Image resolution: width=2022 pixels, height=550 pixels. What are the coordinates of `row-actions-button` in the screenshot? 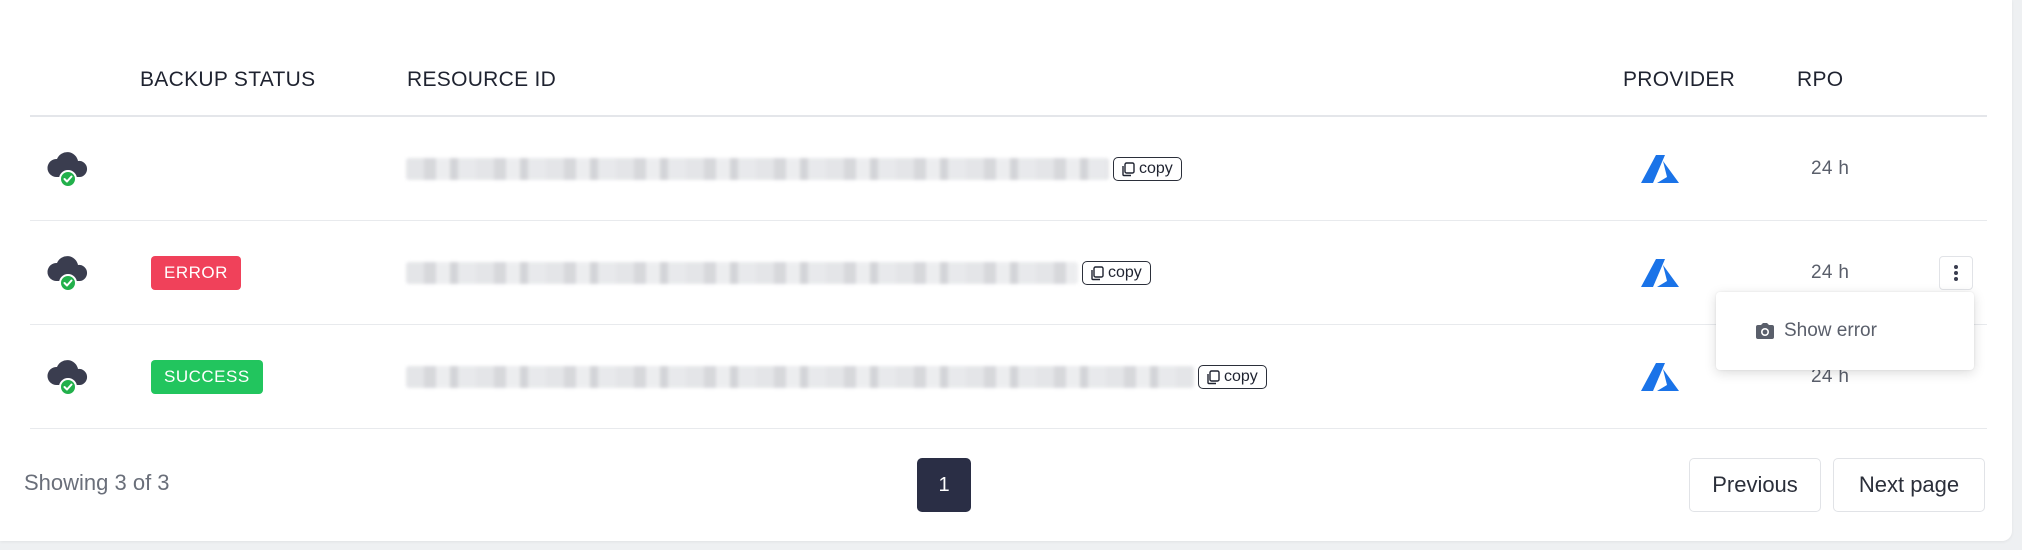 It's located at (1956, 273).